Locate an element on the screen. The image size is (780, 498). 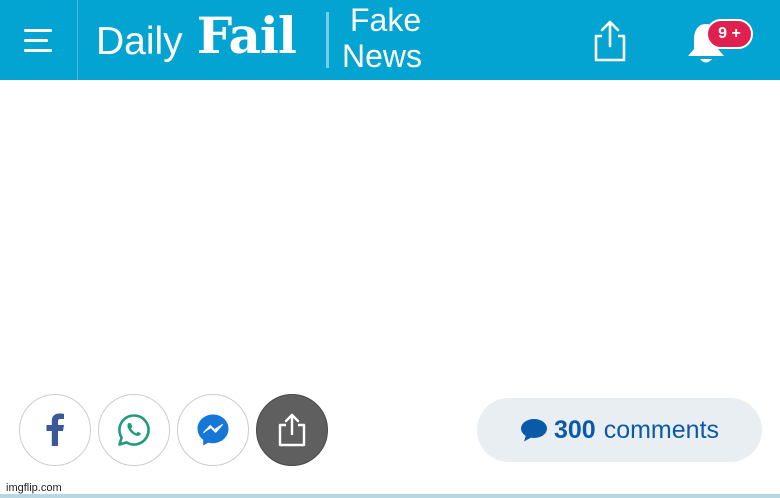
comments-button: 300 comments is located at coordinates (619, 430).